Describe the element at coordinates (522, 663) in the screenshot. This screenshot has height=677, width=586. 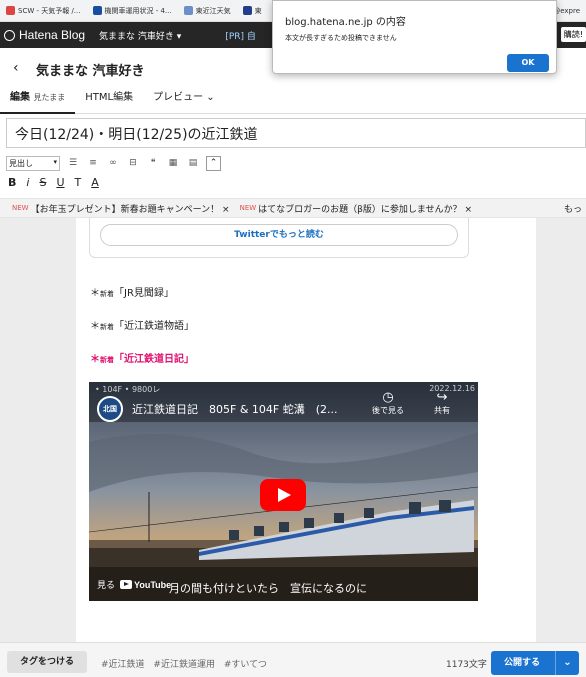
I see `publish-button: 公開する` at that location.